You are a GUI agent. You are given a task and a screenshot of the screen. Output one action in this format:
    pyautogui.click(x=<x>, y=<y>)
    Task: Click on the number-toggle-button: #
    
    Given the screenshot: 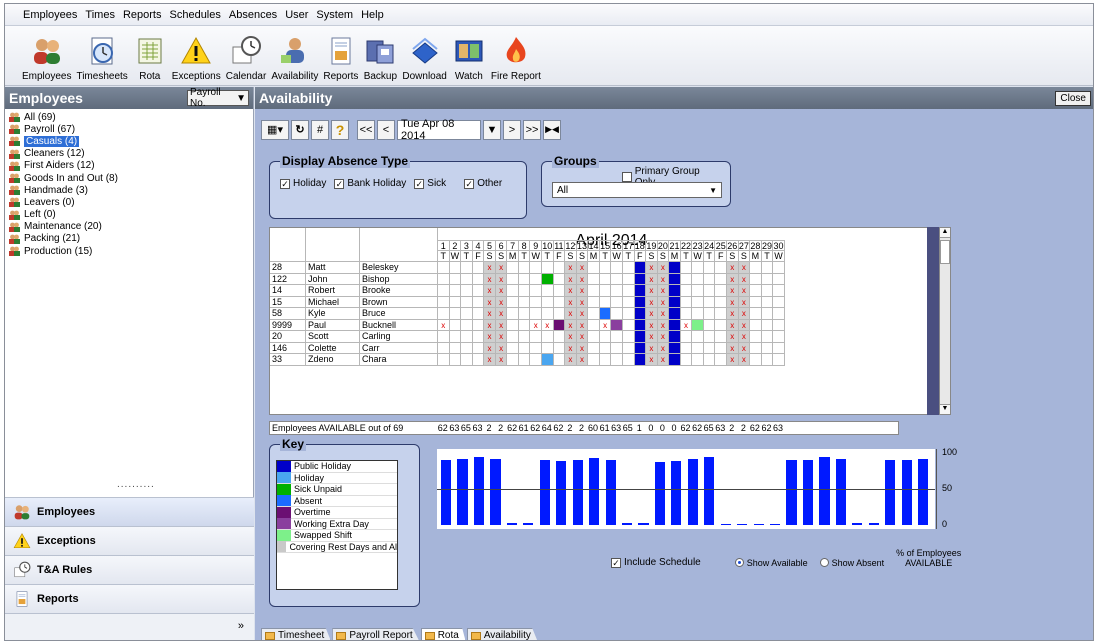 What is the action you would take?
    pyautogui.click(x=320, y=129)
    